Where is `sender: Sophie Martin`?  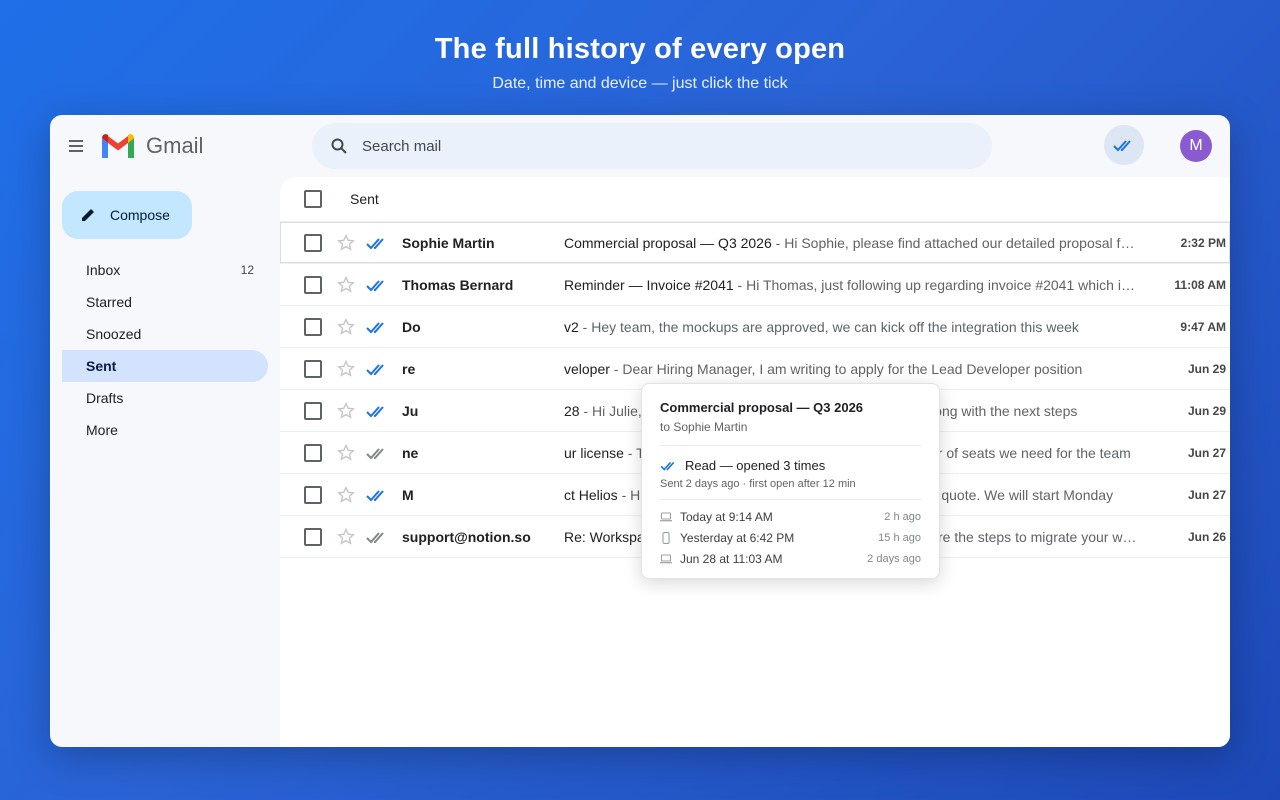 sender: Sophie Martin is located at coordinates (448, 242).